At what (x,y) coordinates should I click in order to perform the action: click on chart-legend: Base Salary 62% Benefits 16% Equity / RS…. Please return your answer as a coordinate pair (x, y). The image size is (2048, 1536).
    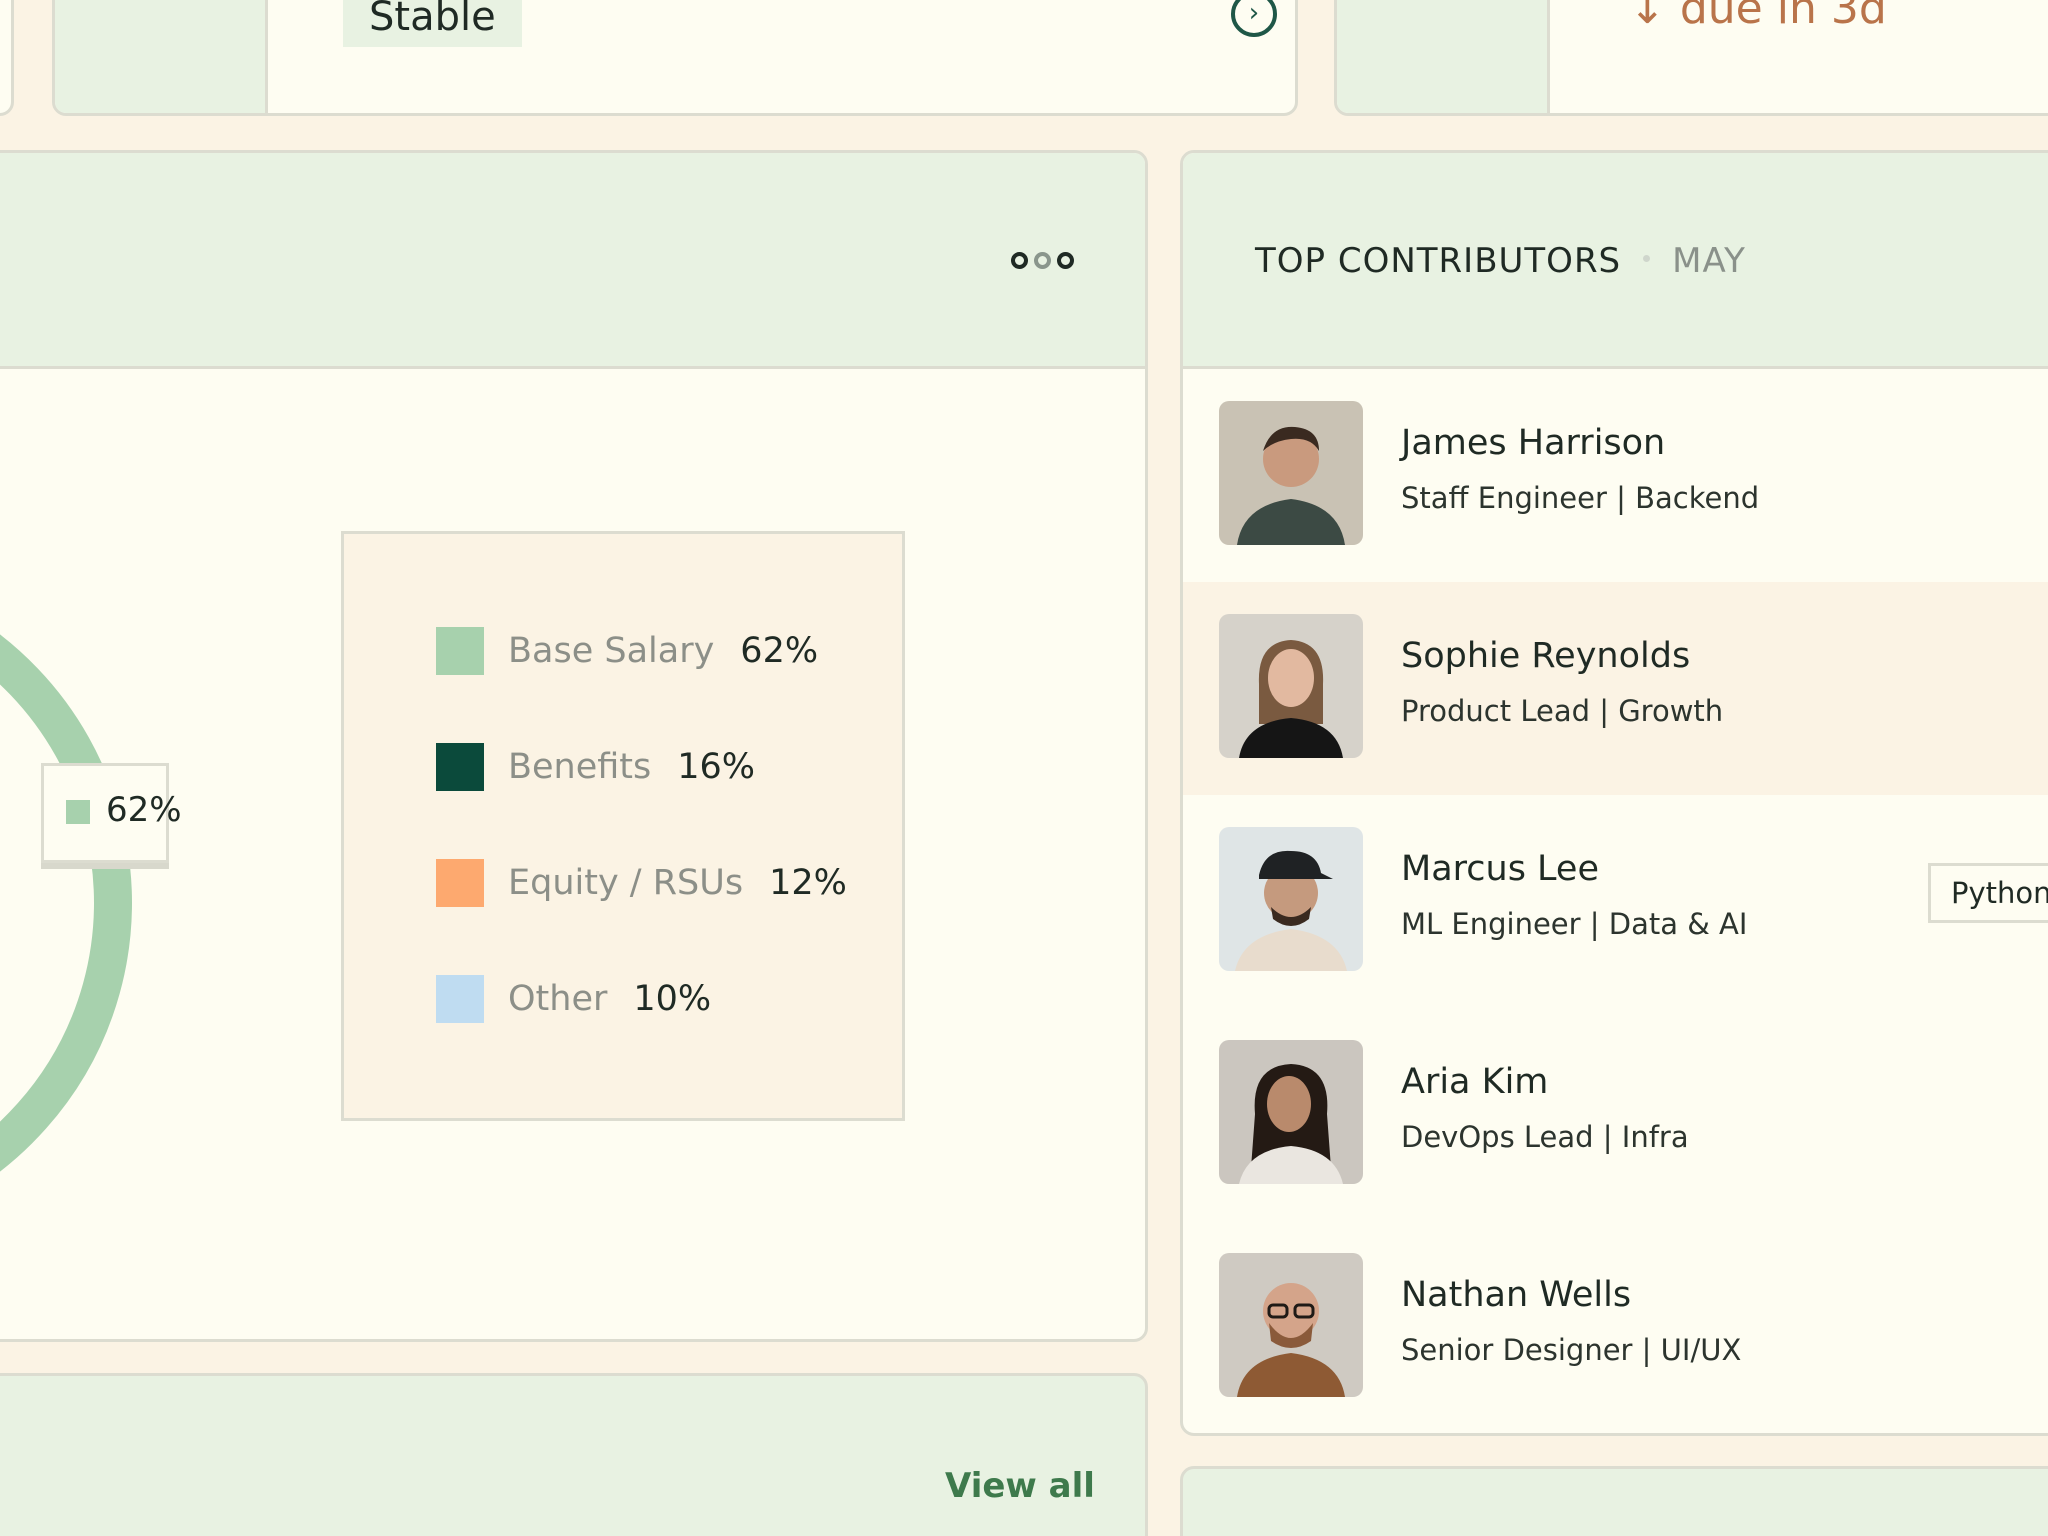
    Looking at the image, I should click on (623, 826).